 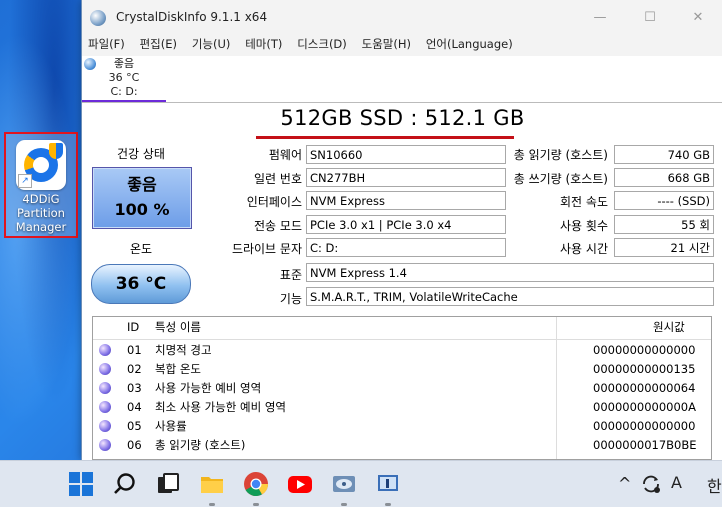 What do you see at coordinates (134, 388) in the screenshot?
I see `row-id: 03` at bounding box center [134, 388].